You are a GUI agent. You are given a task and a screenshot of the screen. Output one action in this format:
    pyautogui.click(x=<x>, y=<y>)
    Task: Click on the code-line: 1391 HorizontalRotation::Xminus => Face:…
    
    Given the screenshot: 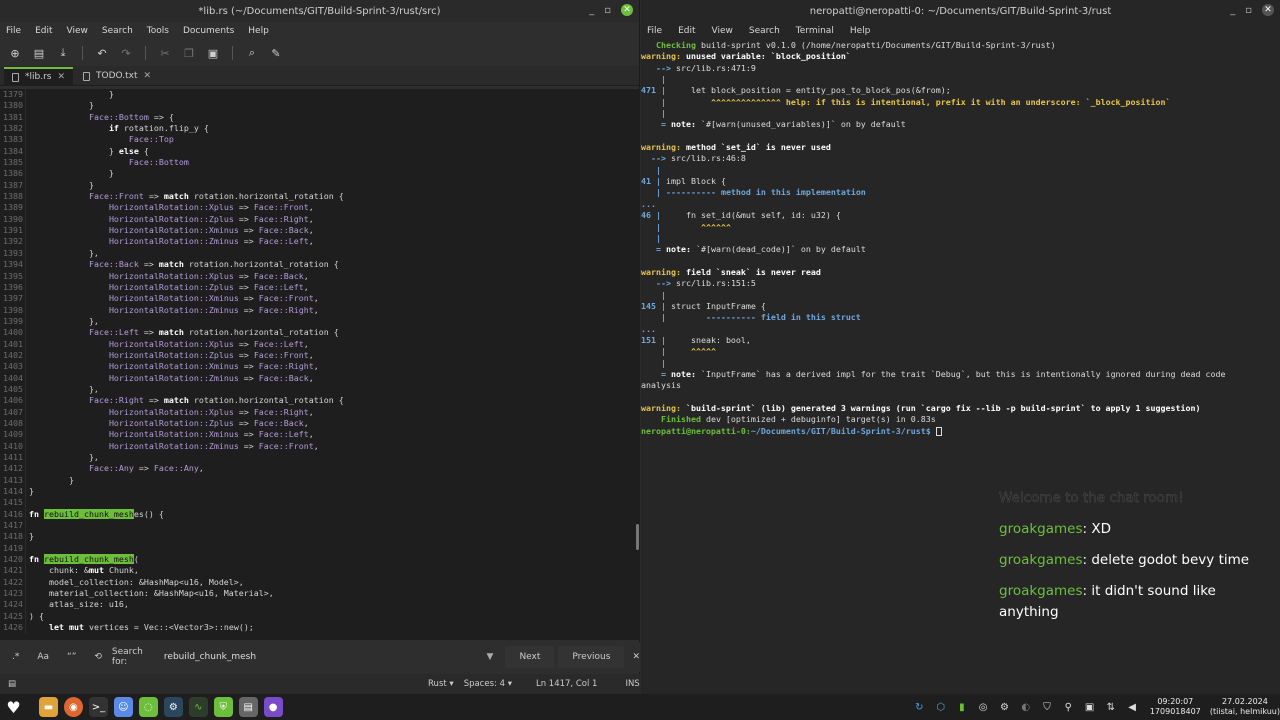 What is the action you would take?
    pyautogui.click(x=320, y=231)
    